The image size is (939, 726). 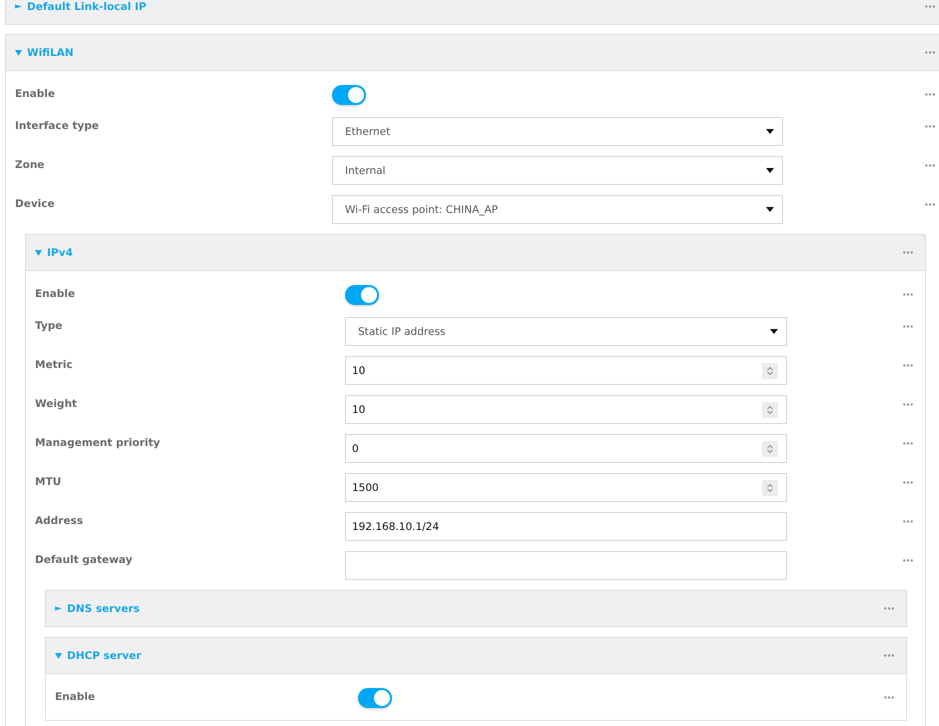 I want to click on field-label: Address, so click(x=59, y=520).